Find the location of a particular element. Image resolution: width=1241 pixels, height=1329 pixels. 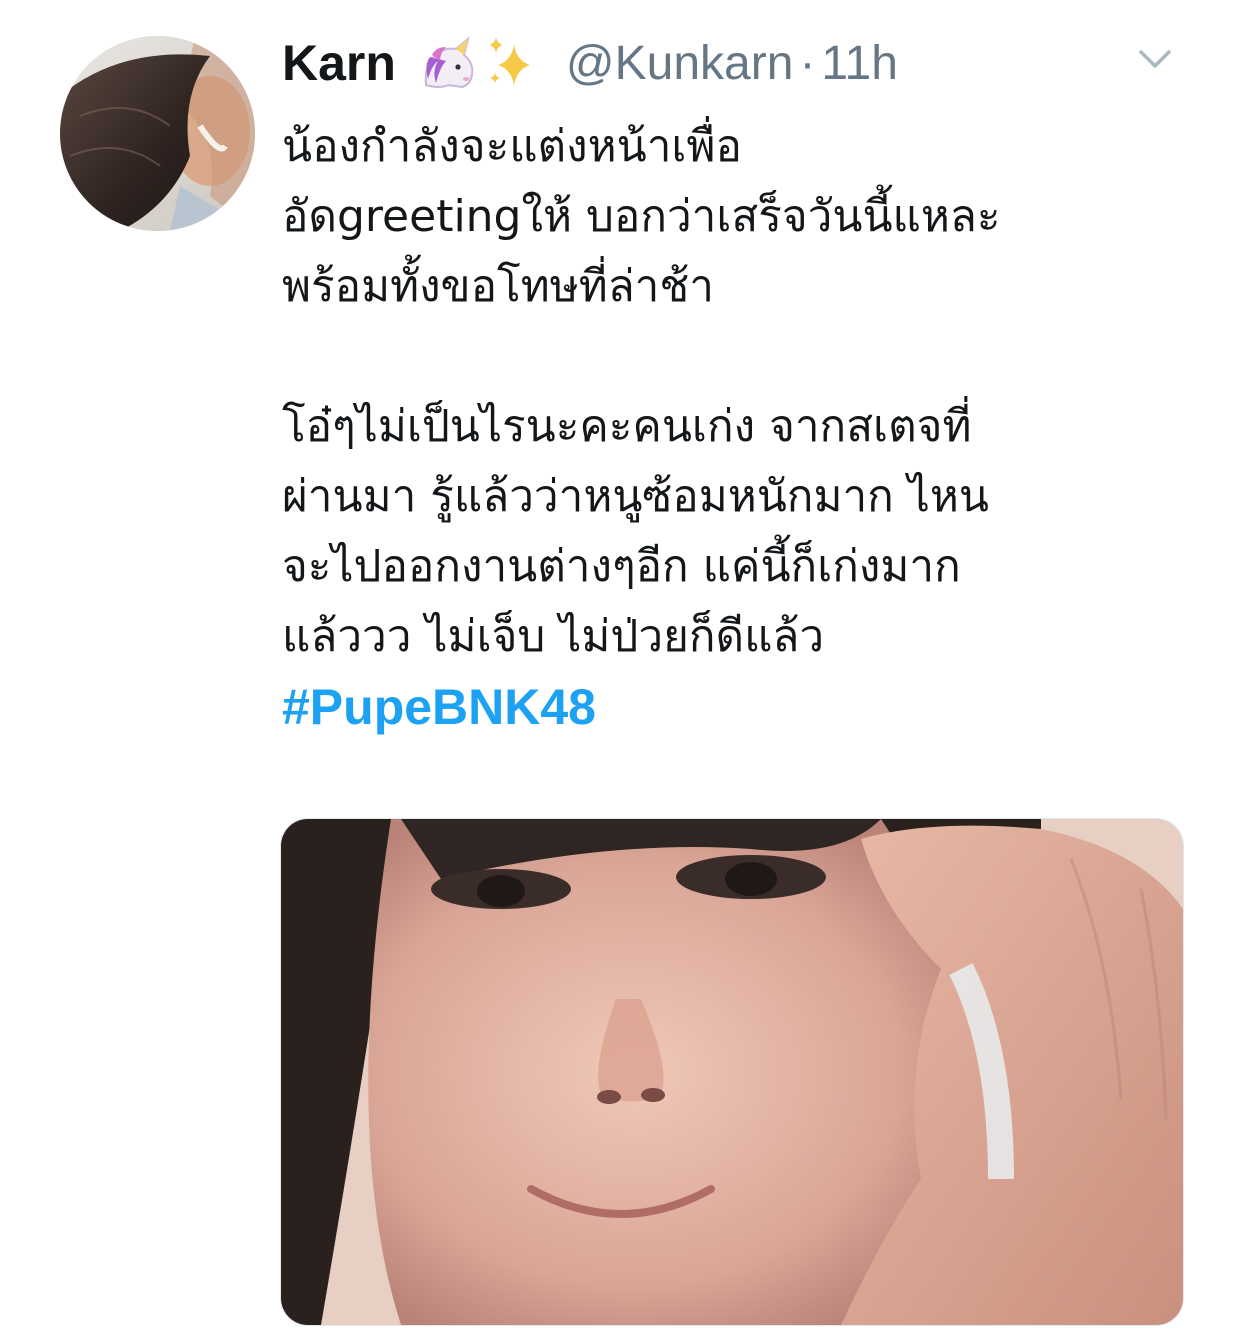

display-name: Karn is located at coordinates (339, 63).